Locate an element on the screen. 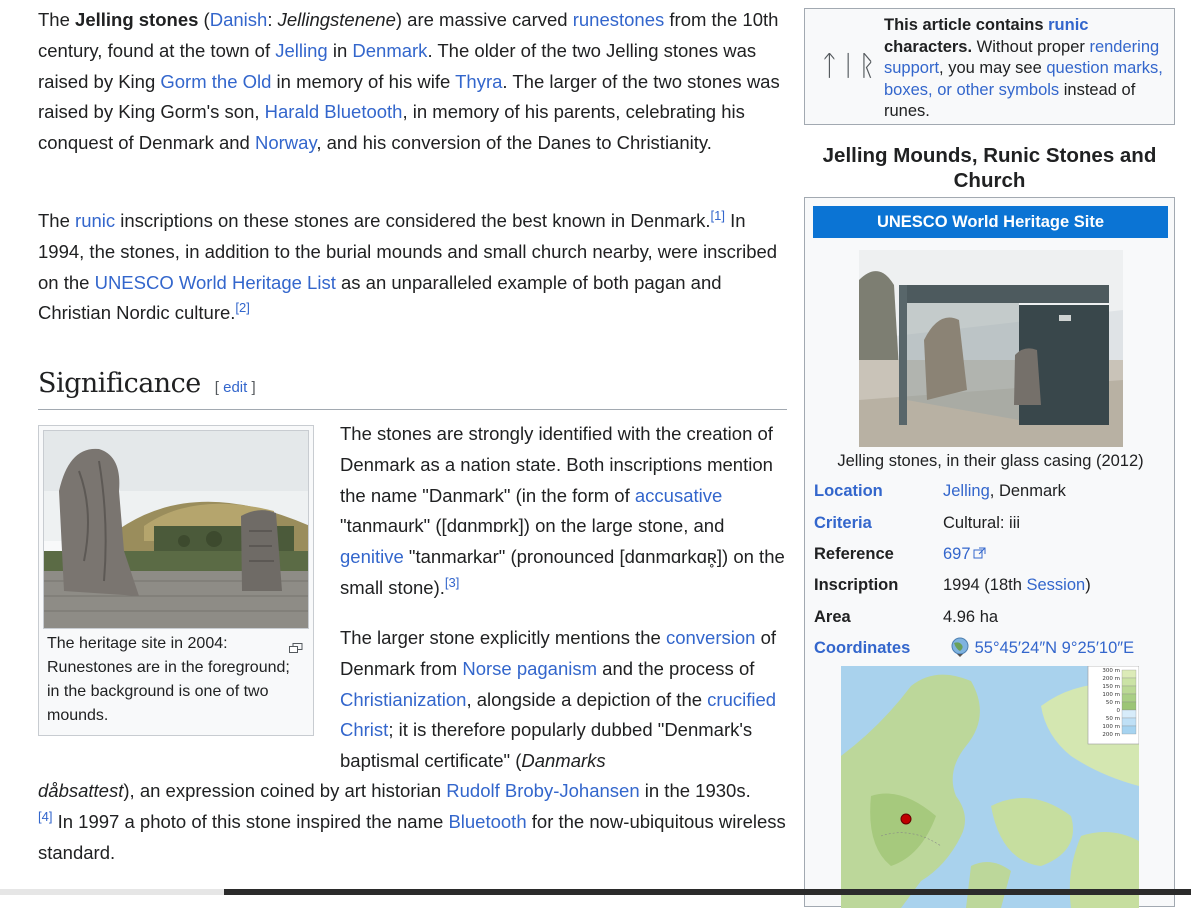  reference-2: [2] is located at coordinates (242, 307).